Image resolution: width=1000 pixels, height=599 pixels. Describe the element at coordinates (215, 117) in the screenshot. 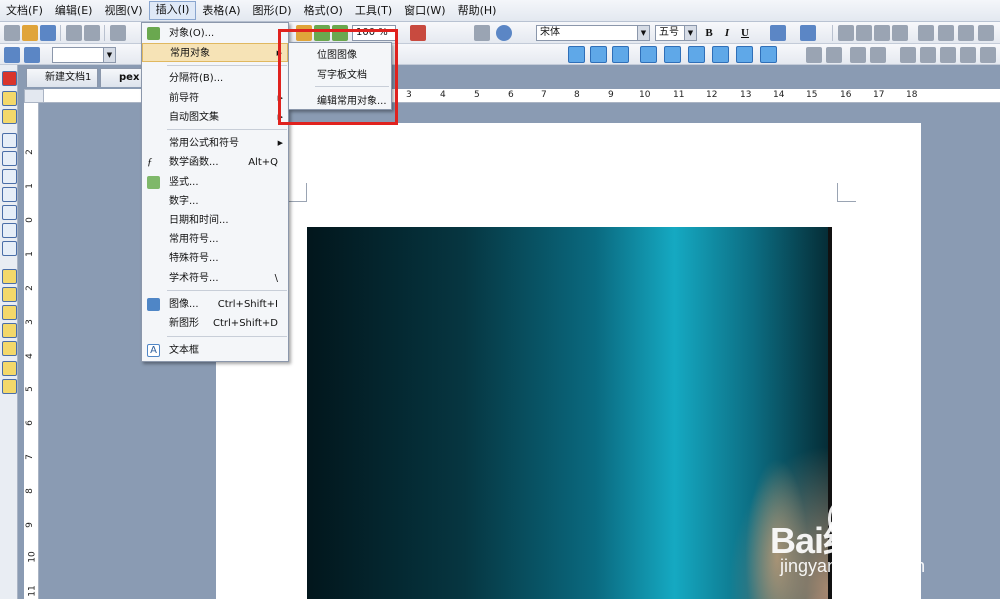

I see `menu-item-autotext: 自动图文集 ▶` at that location.